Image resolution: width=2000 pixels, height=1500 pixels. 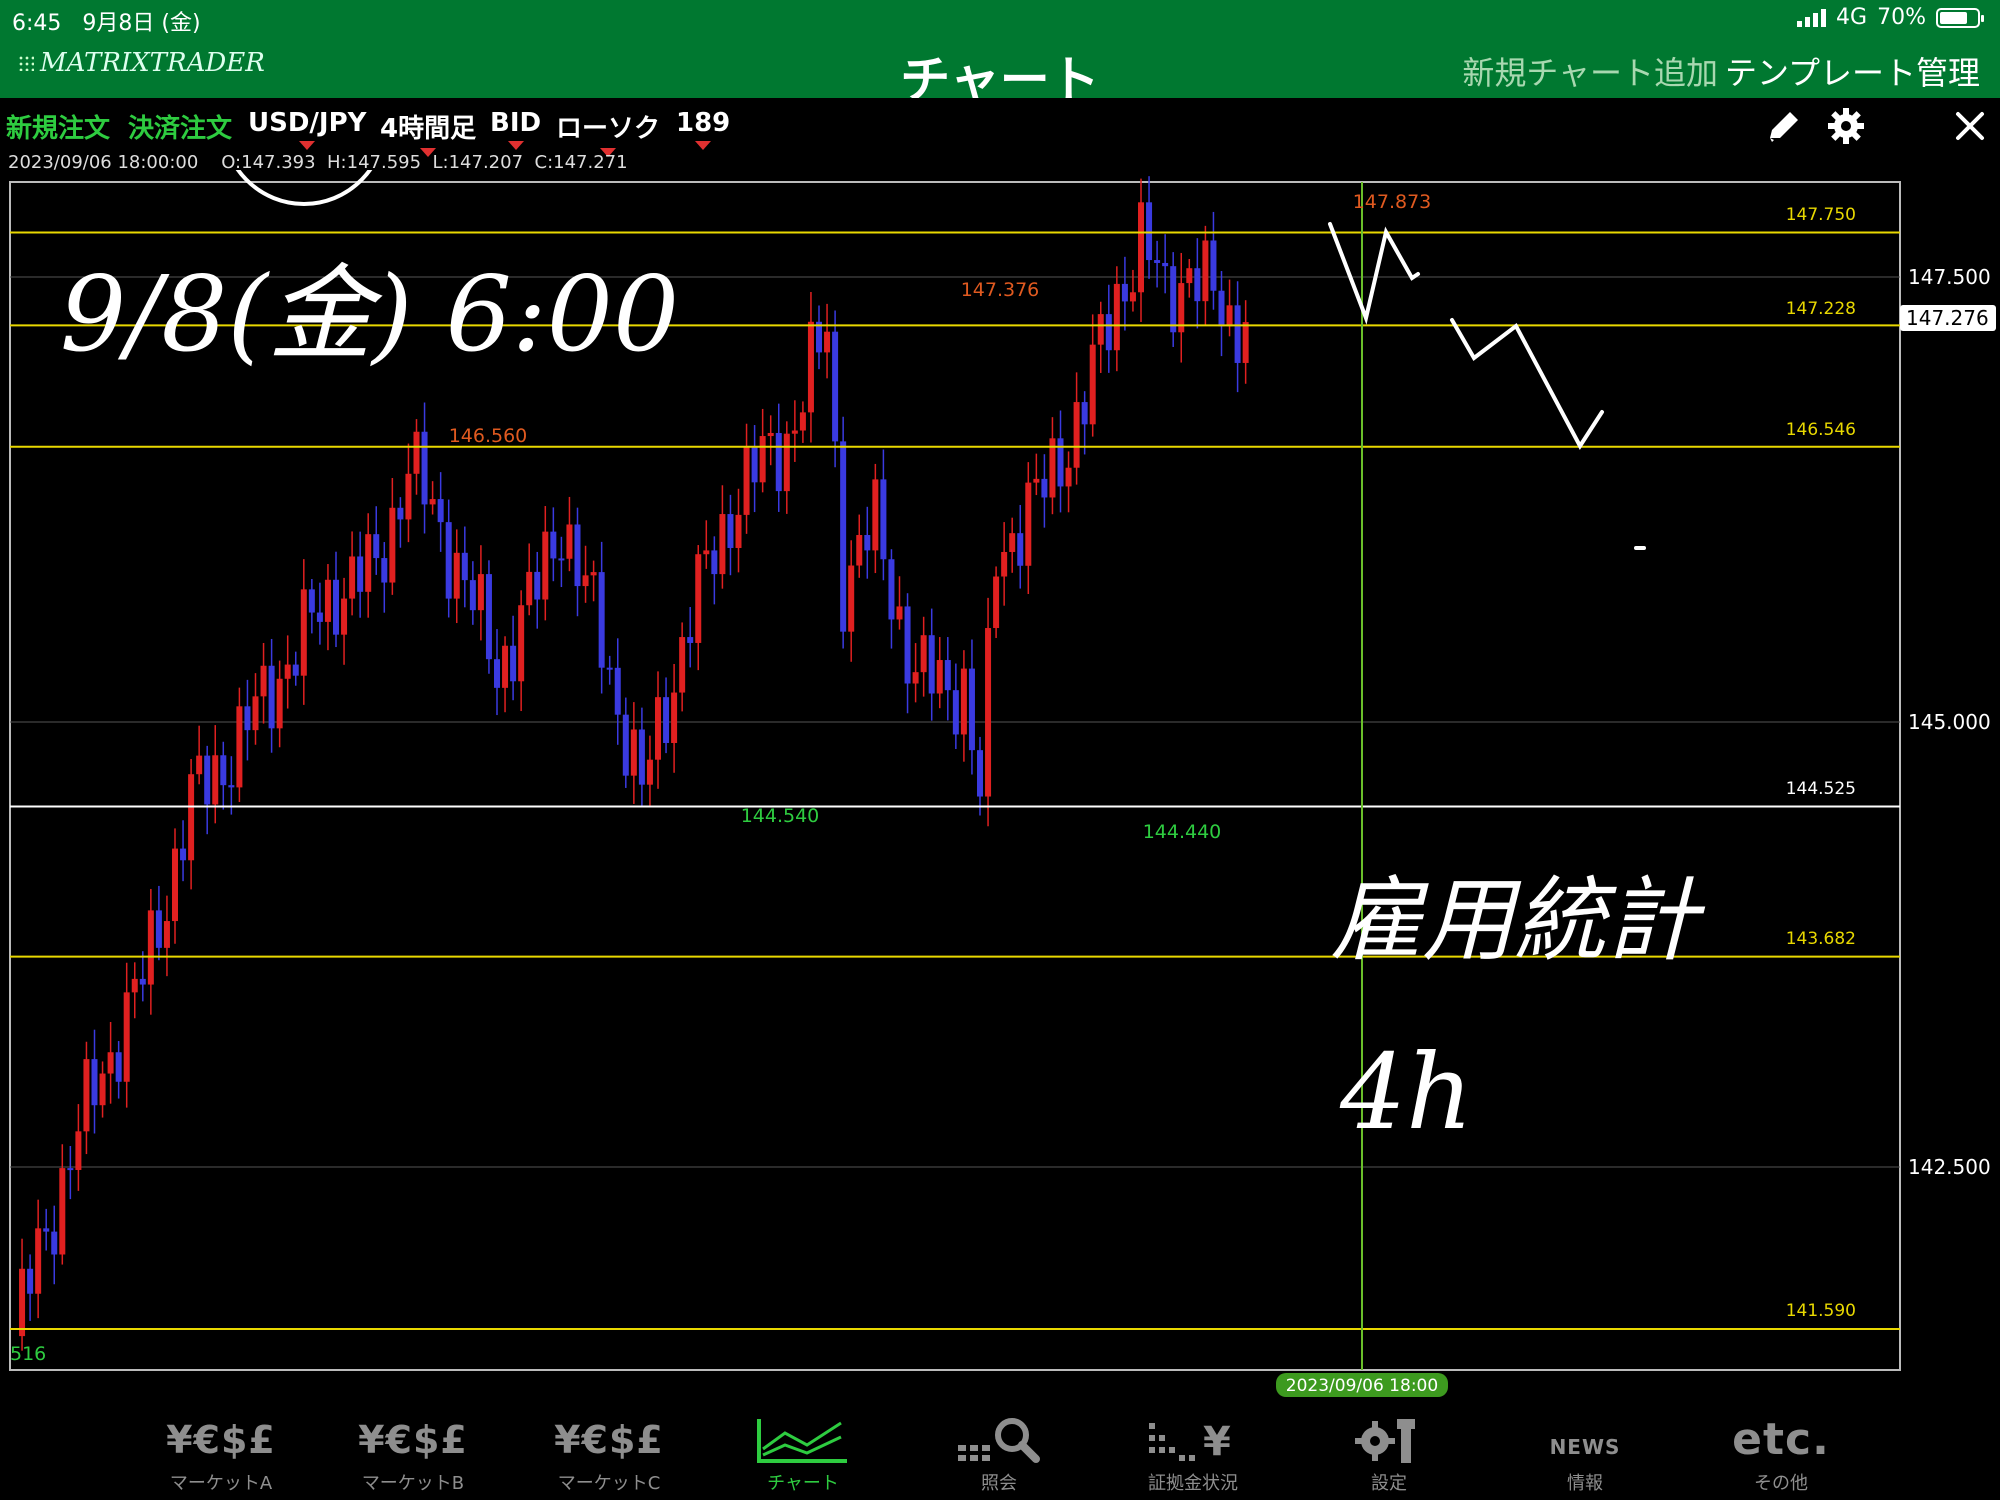 I want to click on tab-label: 情報, so click(x=1585, y=1483).